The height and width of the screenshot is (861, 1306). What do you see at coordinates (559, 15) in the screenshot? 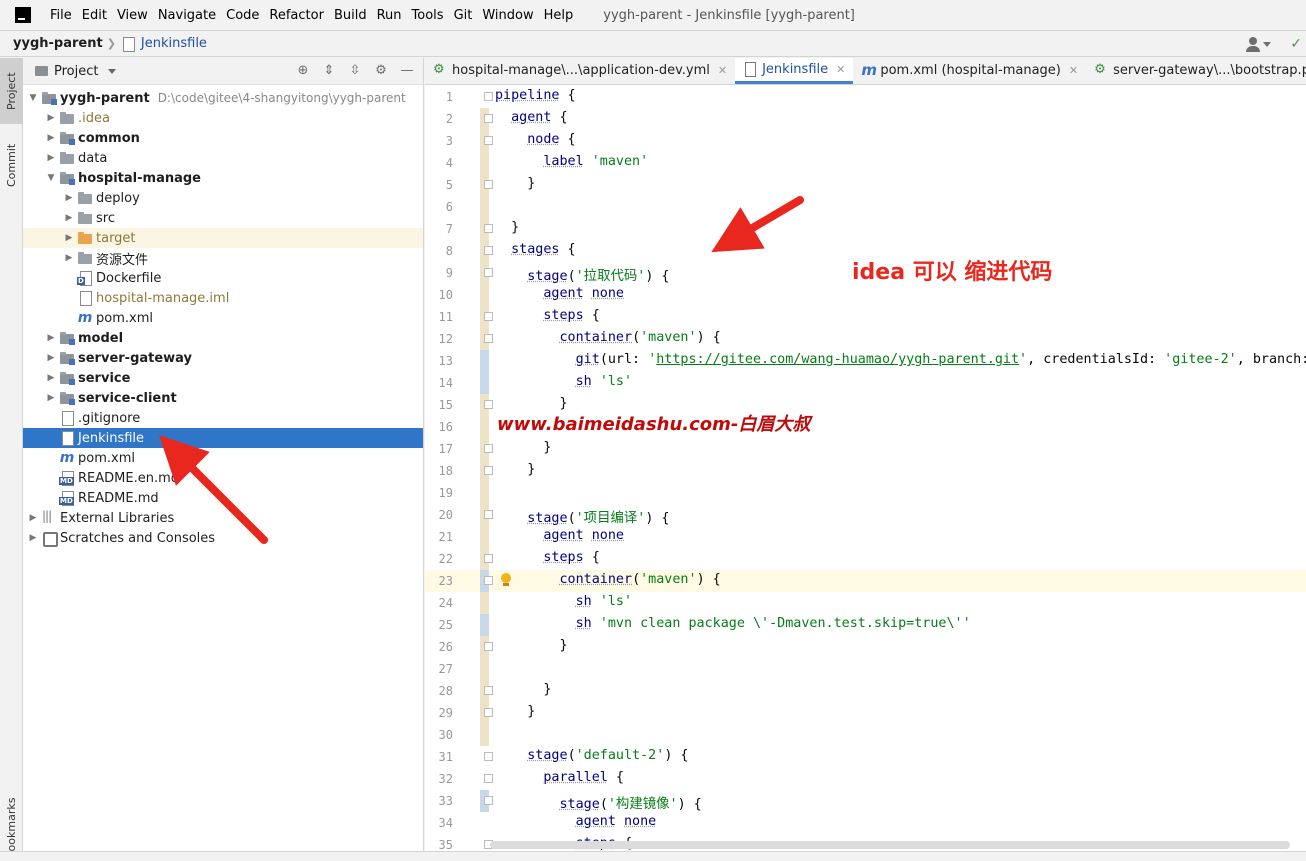
I see `menu-help: Help` at bounding box center [559, 15].